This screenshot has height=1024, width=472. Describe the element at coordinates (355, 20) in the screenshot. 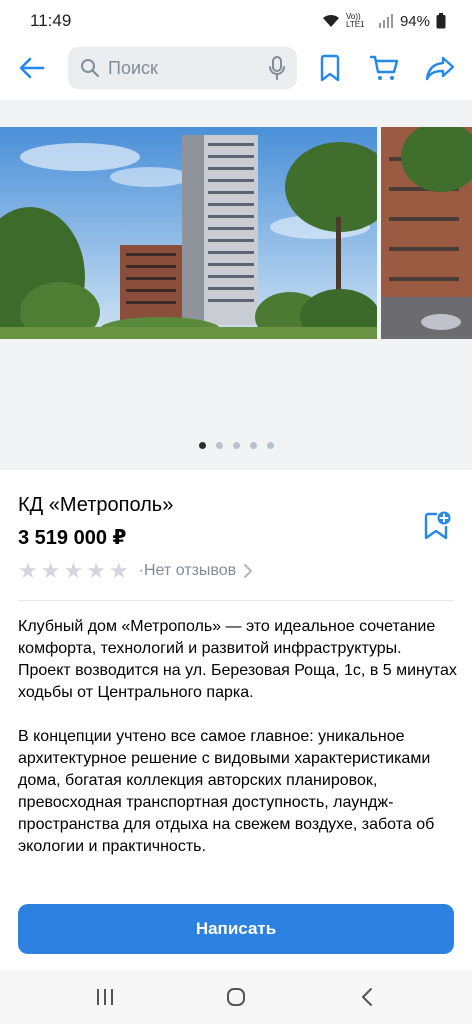

I see `network-label: Vo)) LTE1` at that location.